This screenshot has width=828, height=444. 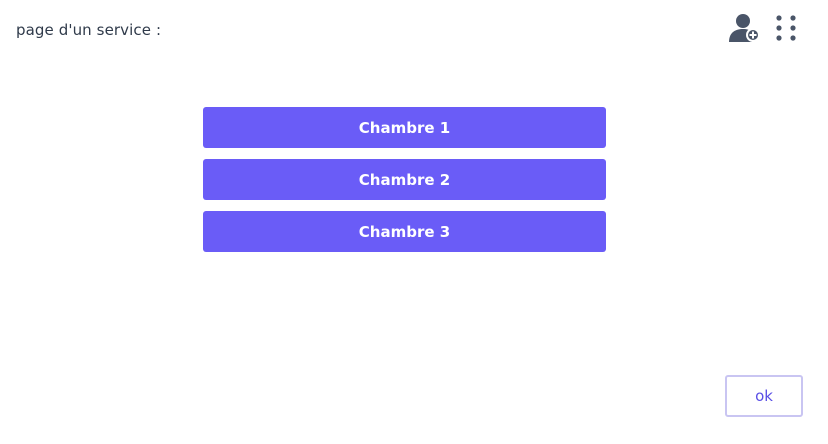 I want to click on add-user-icon, so click(x=745, y=30).